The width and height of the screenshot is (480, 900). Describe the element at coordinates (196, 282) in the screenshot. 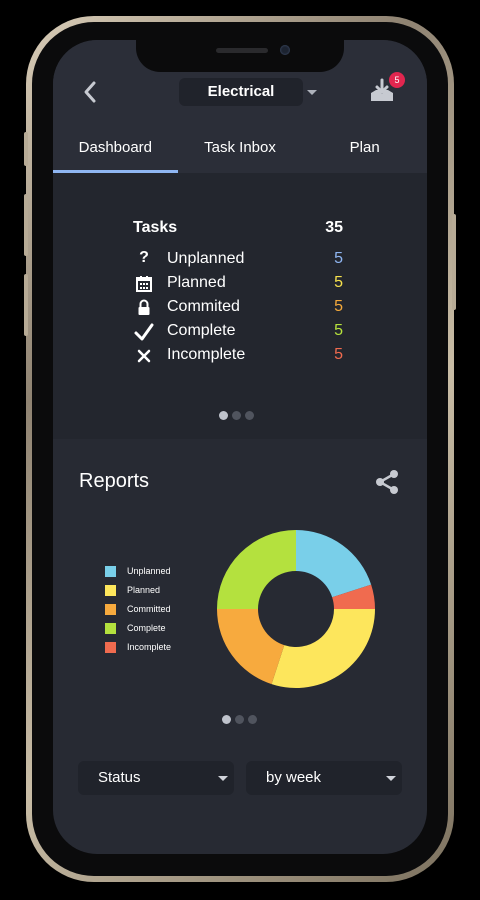

I see `task-label: Planned` at that location.